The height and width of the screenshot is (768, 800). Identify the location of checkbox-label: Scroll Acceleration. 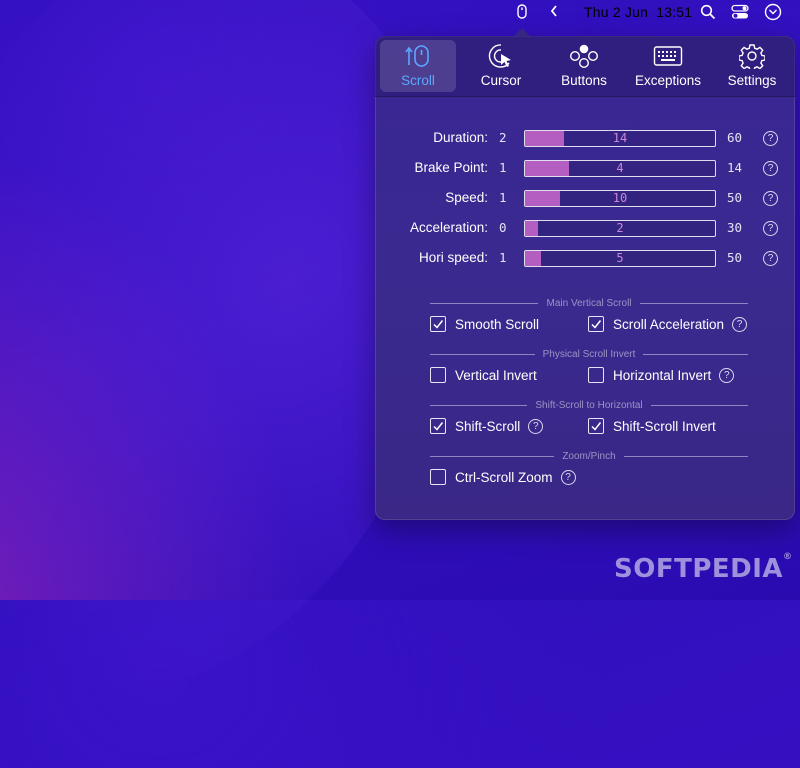
(669, 324).